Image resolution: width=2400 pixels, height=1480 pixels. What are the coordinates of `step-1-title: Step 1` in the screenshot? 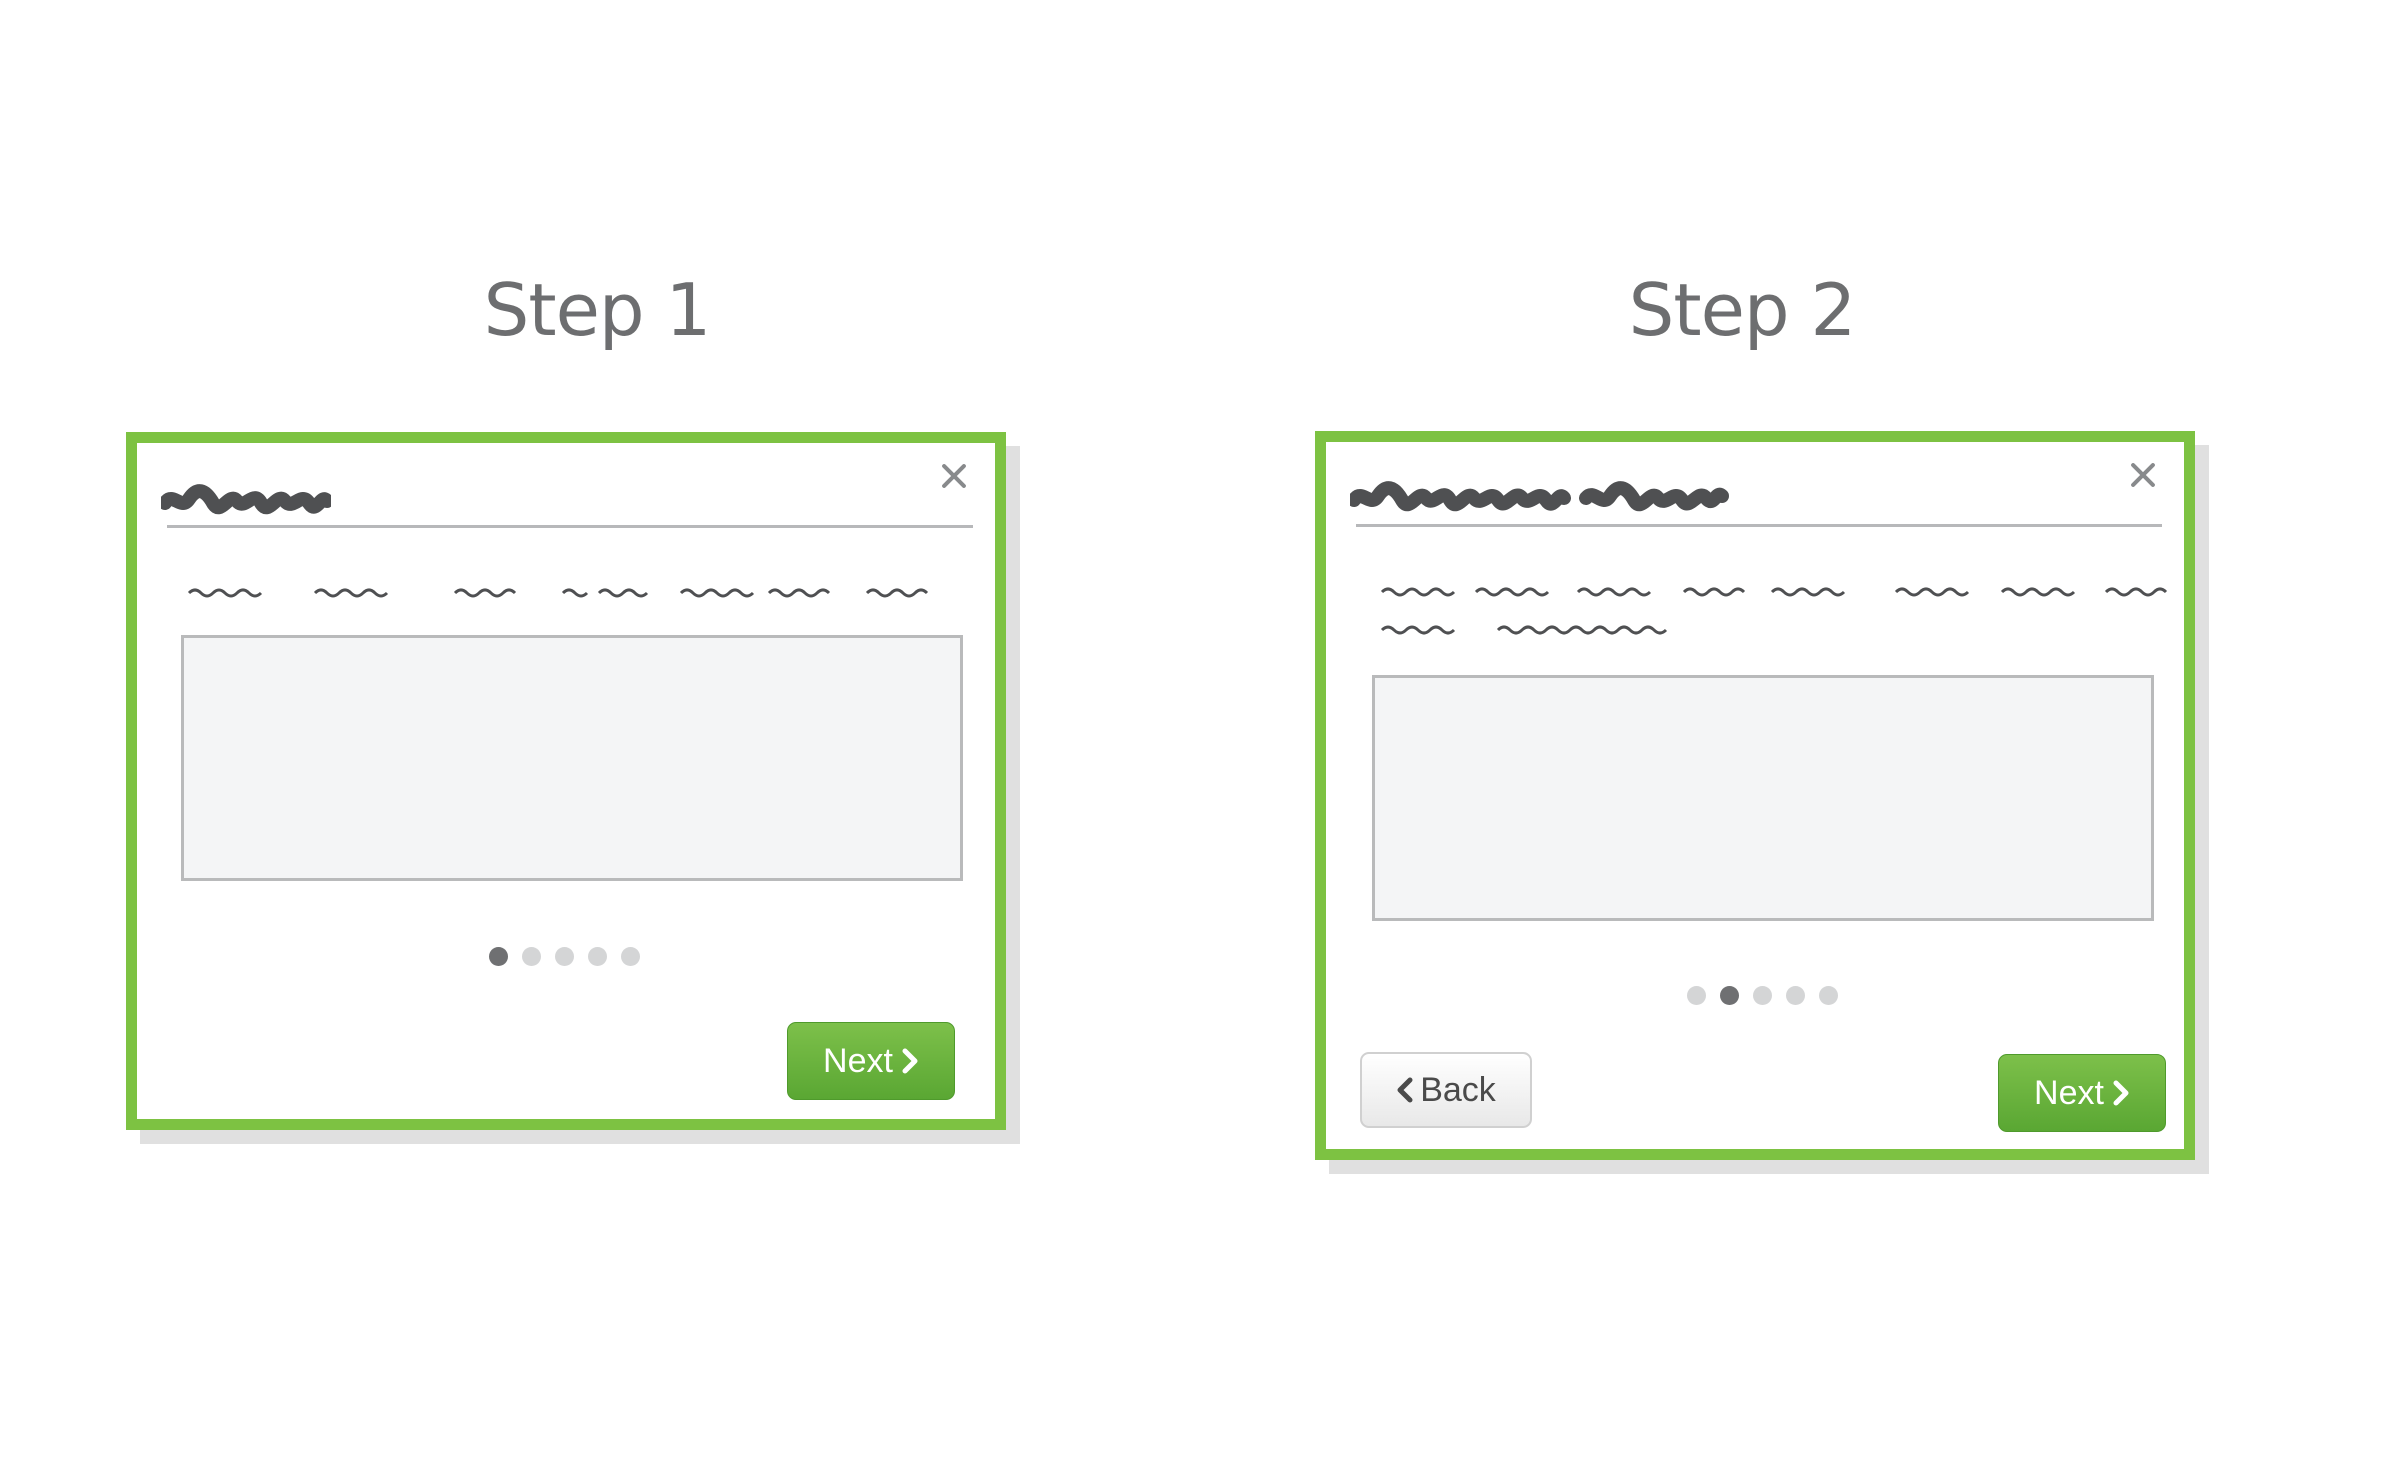 It's located at (597, 310).